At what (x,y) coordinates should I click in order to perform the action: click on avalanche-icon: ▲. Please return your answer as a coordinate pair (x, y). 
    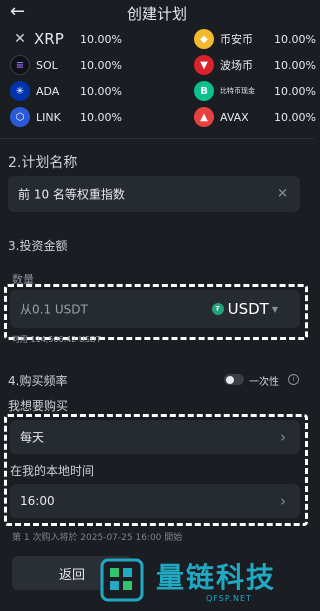
    Looking at the image, I should click on (204, 117).